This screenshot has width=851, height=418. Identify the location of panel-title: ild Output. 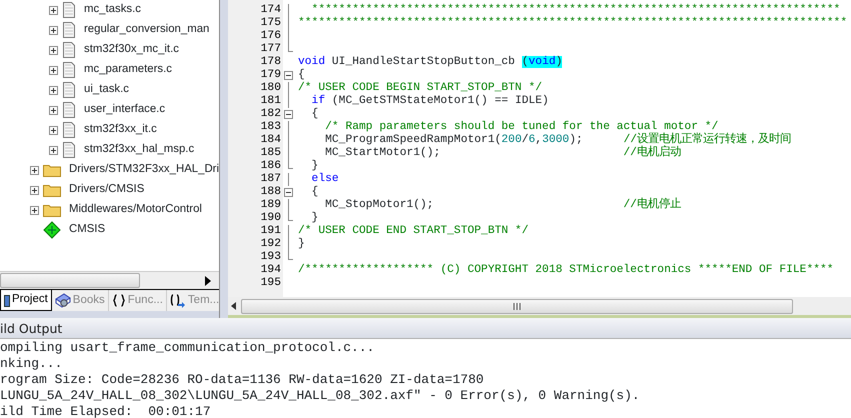
(31, 328).